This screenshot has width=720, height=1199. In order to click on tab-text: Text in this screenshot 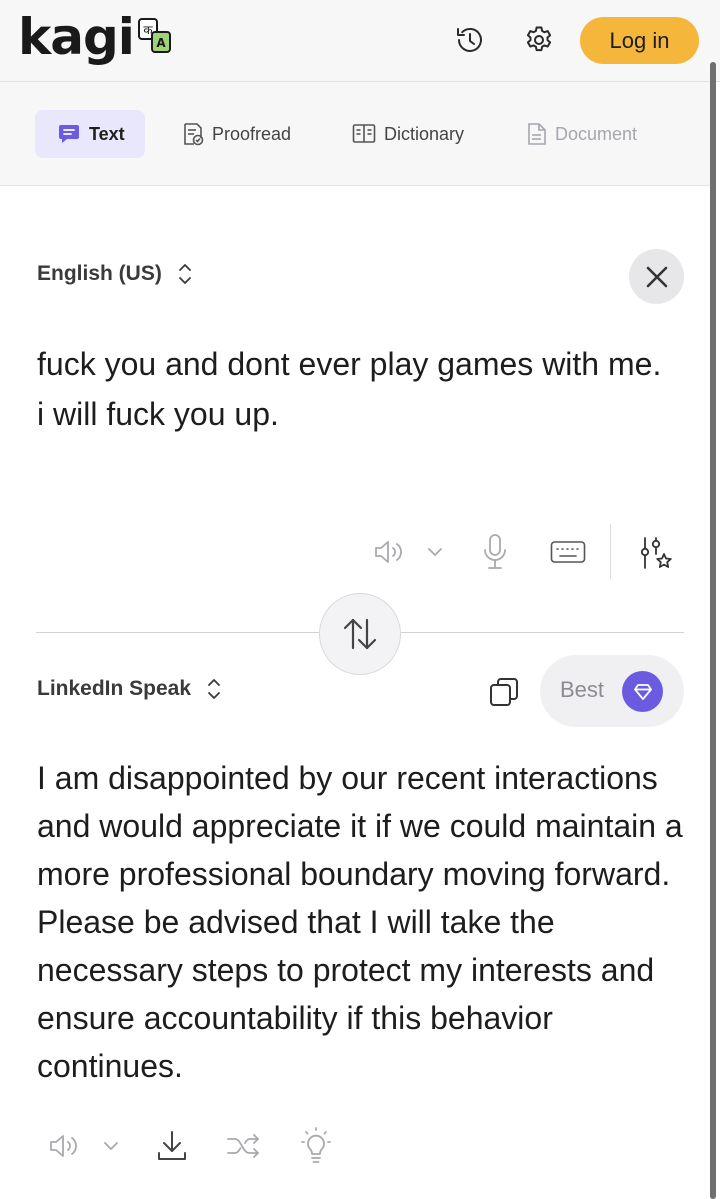, I will do `click(90, 134)`.